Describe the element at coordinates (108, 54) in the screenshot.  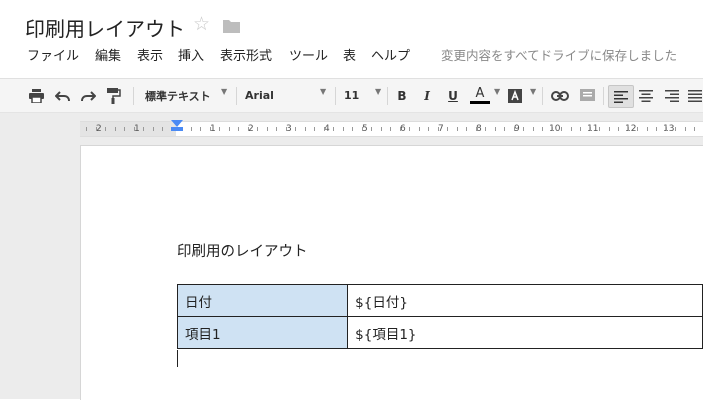
I see `menu-edit: 編集` at that location.